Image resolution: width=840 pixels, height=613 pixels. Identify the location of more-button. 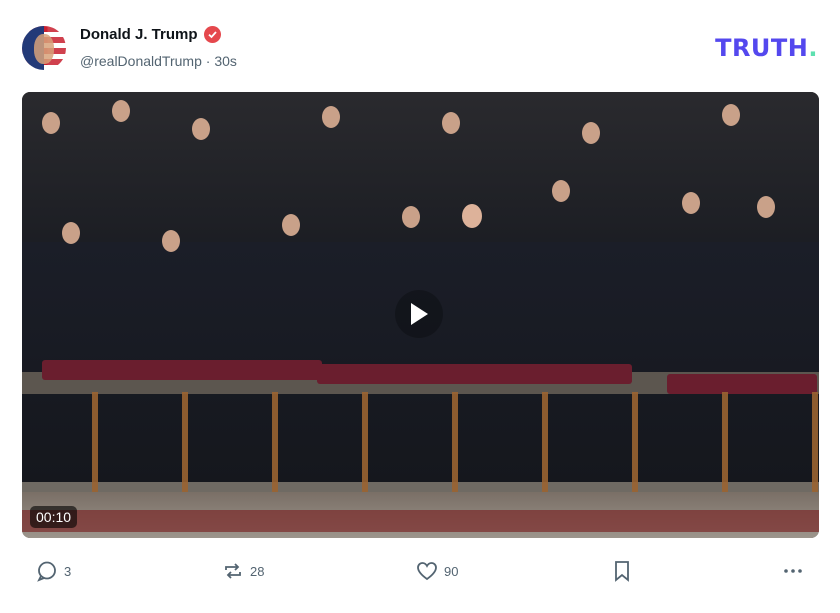
(793, 571).